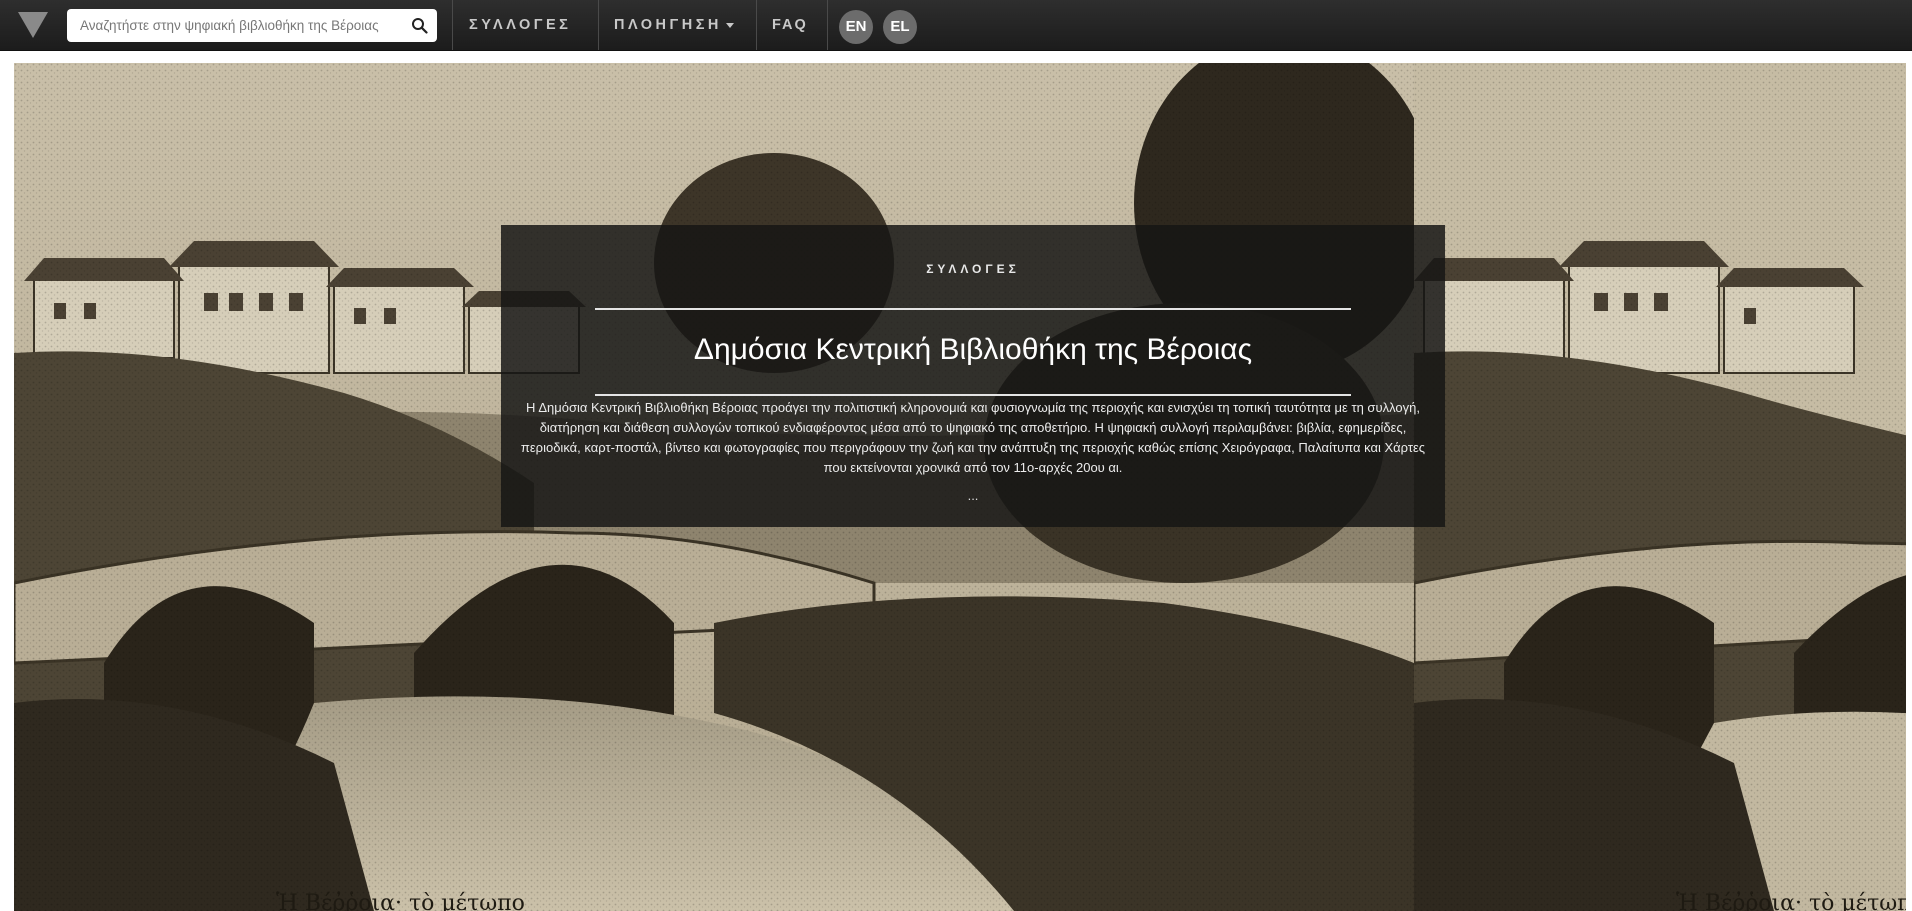  What do you see at coordinates (668, 25) in the screenshot?
I see `nav-navigation-label: ΠΛΟΗΓΗΣΗ` at bounding box center [668, 25].